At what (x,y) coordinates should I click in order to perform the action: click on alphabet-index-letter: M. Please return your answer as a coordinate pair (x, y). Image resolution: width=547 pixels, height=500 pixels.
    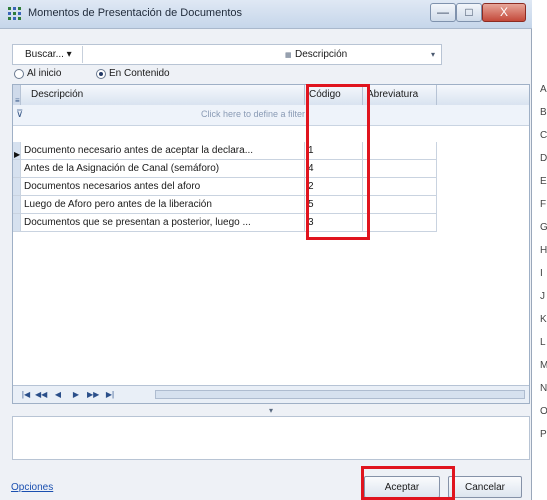
    Looking at the image, I should click on (543, 365).